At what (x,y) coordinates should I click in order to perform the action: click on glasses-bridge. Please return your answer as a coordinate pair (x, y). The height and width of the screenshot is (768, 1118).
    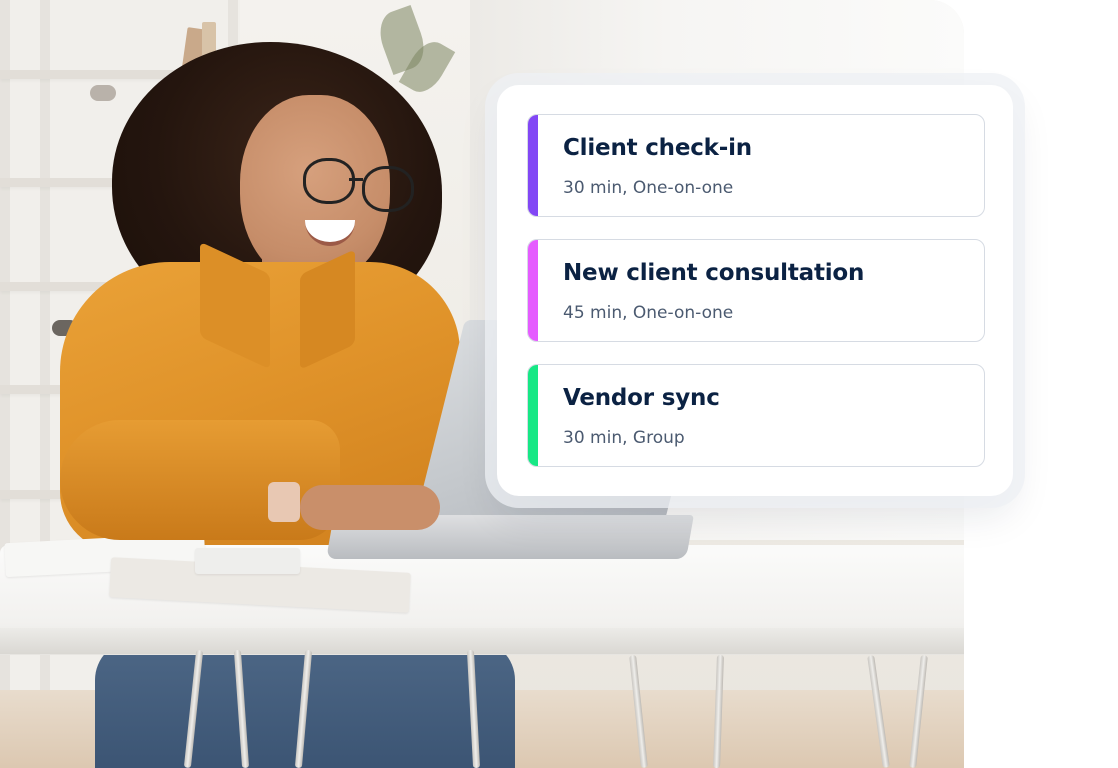
    Looking at the image, I should click on (356, 179).